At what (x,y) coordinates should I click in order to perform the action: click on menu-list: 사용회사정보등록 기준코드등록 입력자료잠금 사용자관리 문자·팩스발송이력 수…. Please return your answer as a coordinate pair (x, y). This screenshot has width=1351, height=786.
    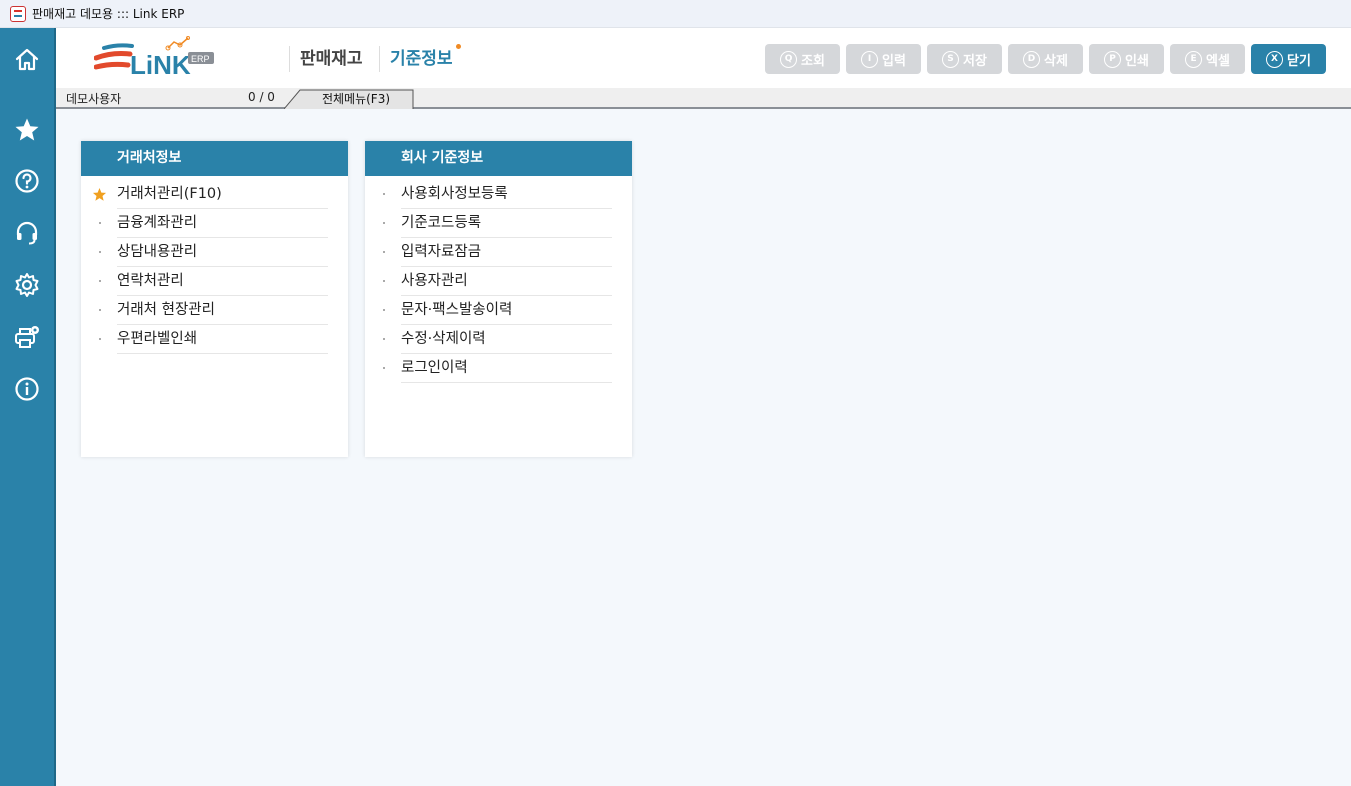
    Looking at the image, I should click on (498, 281).